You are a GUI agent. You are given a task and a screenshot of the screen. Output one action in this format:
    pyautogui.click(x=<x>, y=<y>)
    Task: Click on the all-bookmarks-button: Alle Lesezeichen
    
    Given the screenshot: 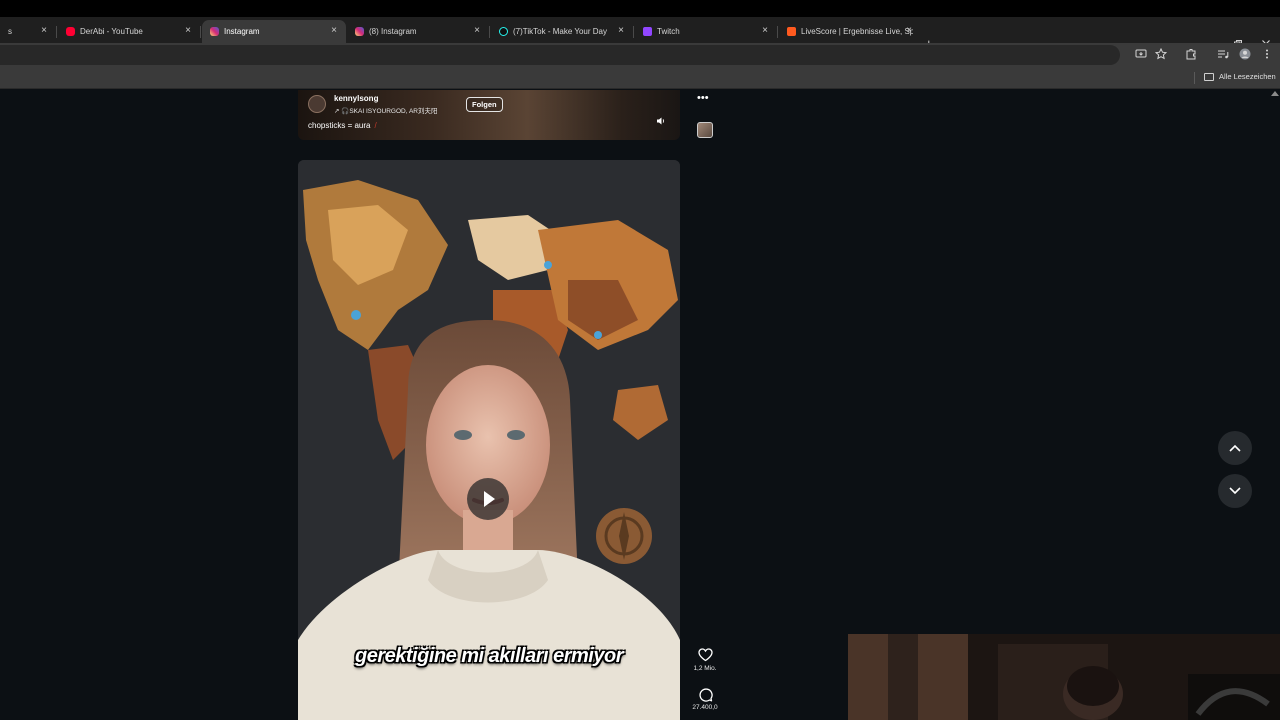 What is the action you would take?
    pyautogui.click(x=1240, y=76)
    